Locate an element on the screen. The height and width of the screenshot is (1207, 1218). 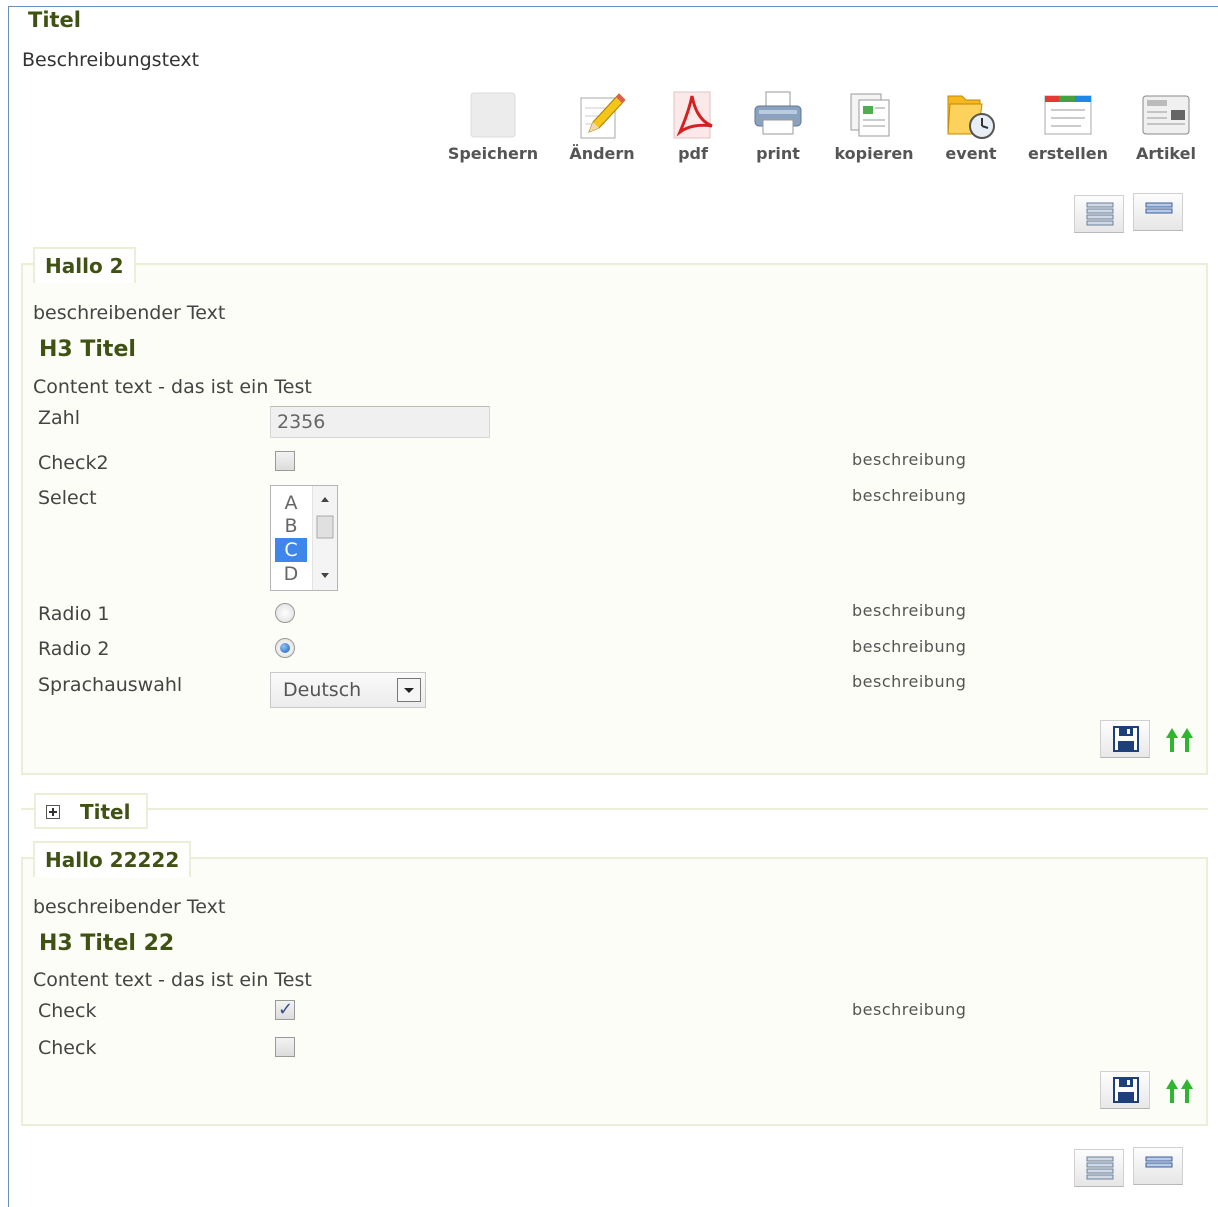
toolbar-label: erstellen is located at coordinates (1068, 153).